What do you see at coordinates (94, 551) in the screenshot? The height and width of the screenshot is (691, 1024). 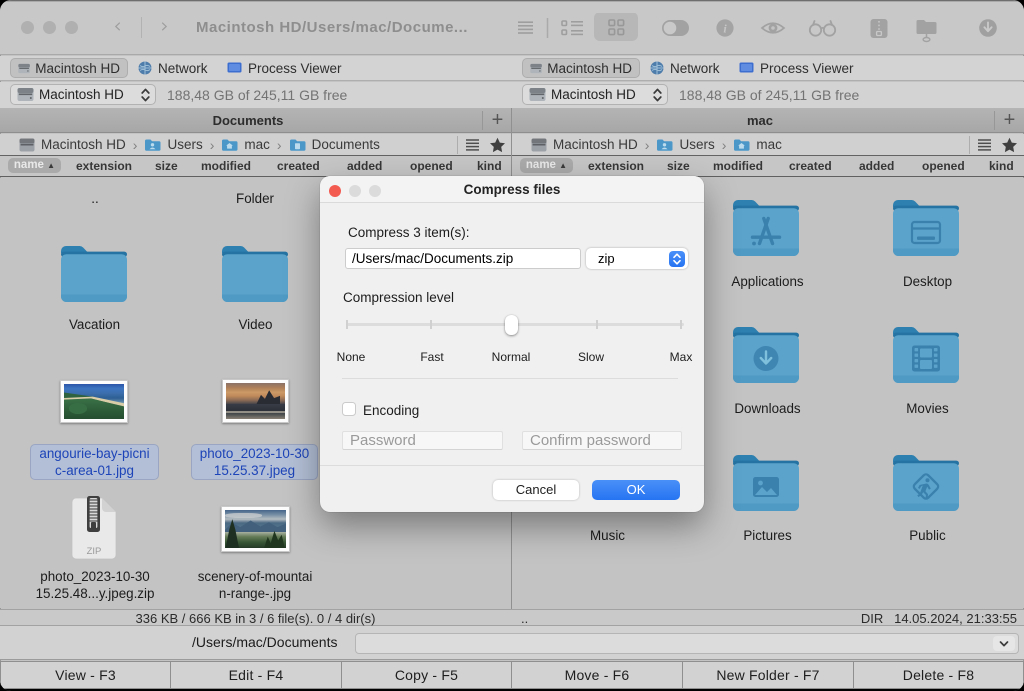 I see `svg-text: ZIP` at bounding box center [94, 551].